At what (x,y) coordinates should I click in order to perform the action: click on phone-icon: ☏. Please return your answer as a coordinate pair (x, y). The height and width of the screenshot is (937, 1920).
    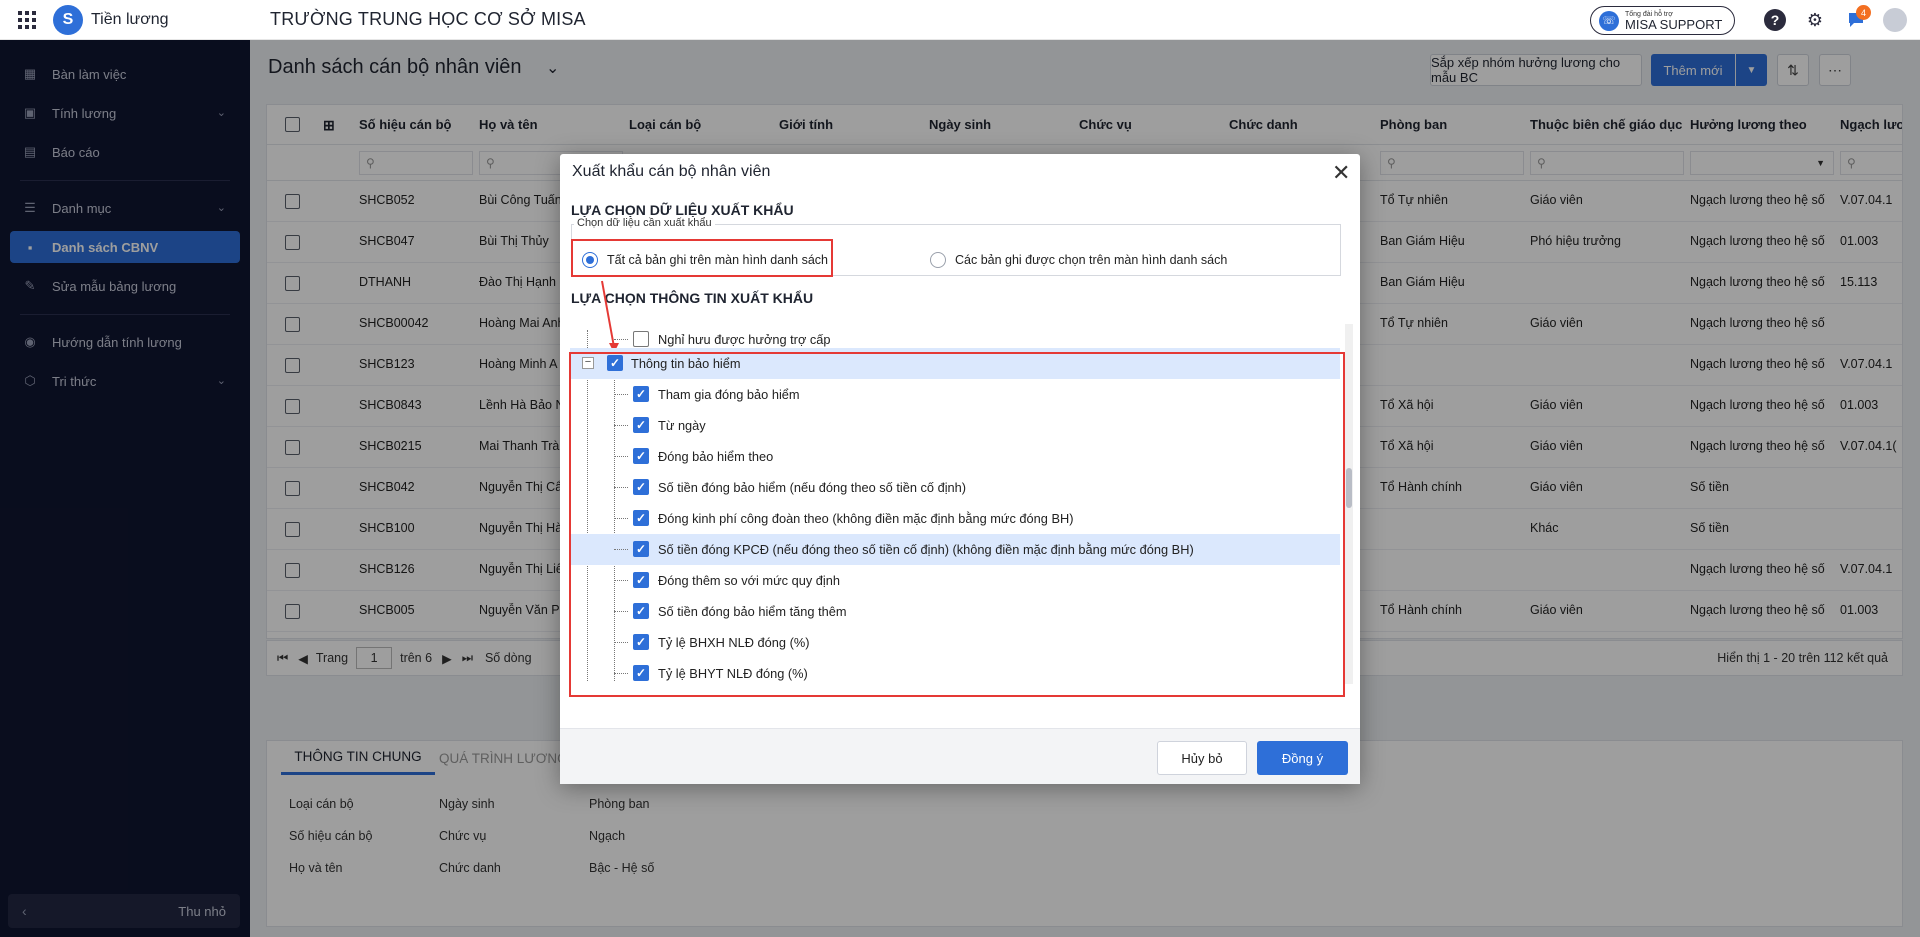
    Looking at the image, I should click on (1609, 20).